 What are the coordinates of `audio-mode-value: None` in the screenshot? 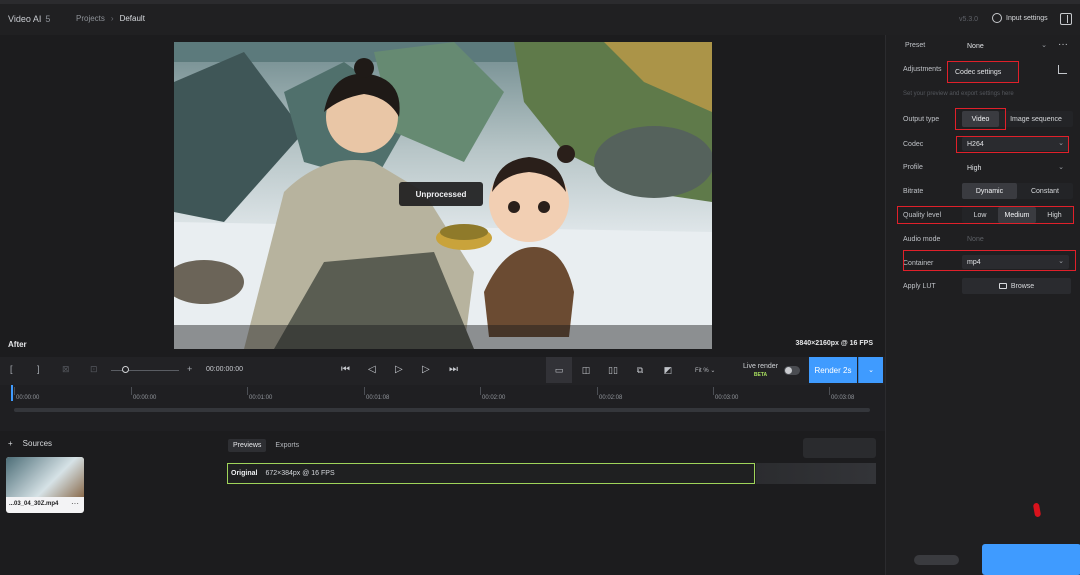 It's located at (975, 239).